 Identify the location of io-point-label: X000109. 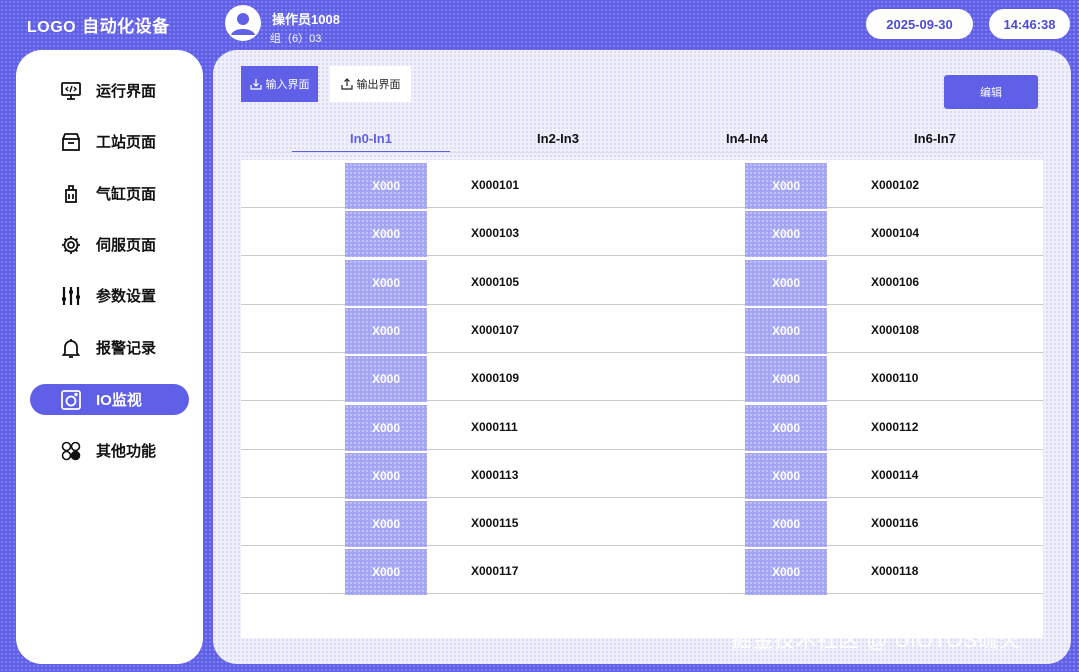
(495, 378).